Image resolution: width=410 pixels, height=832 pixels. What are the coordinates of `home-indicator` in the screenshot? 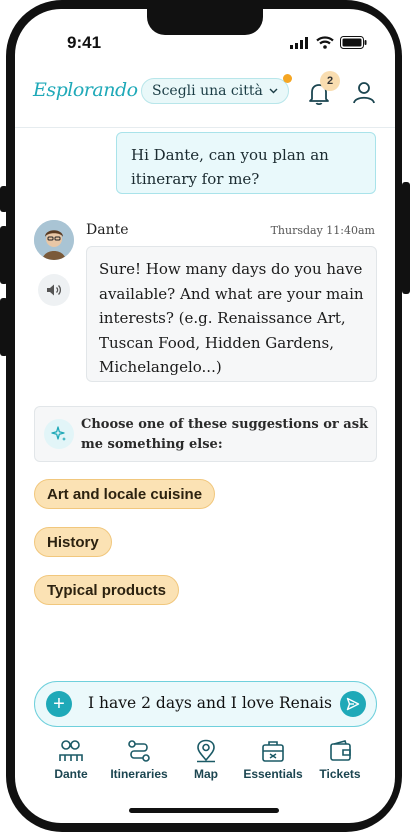 It's located at (204, 810).